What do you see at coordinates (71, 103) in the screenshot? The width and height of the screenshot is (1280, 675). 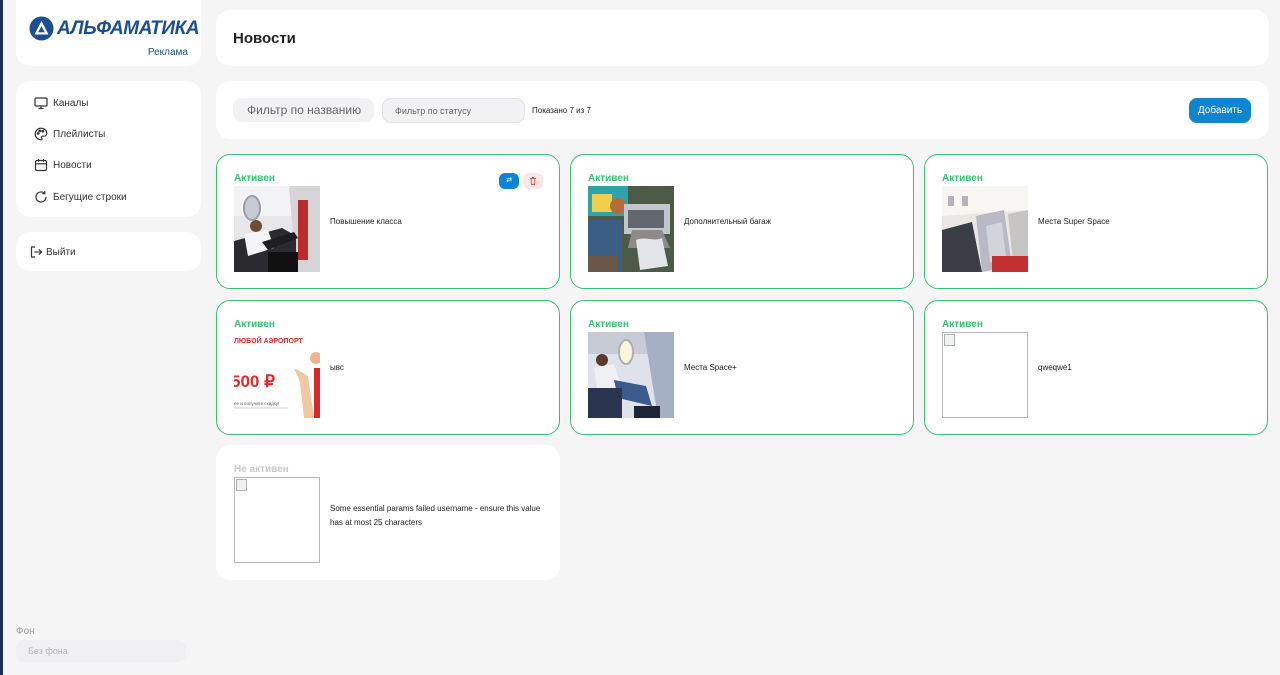 I see `sidebar-item-label: Каналы` at bounding box center [71, 103].